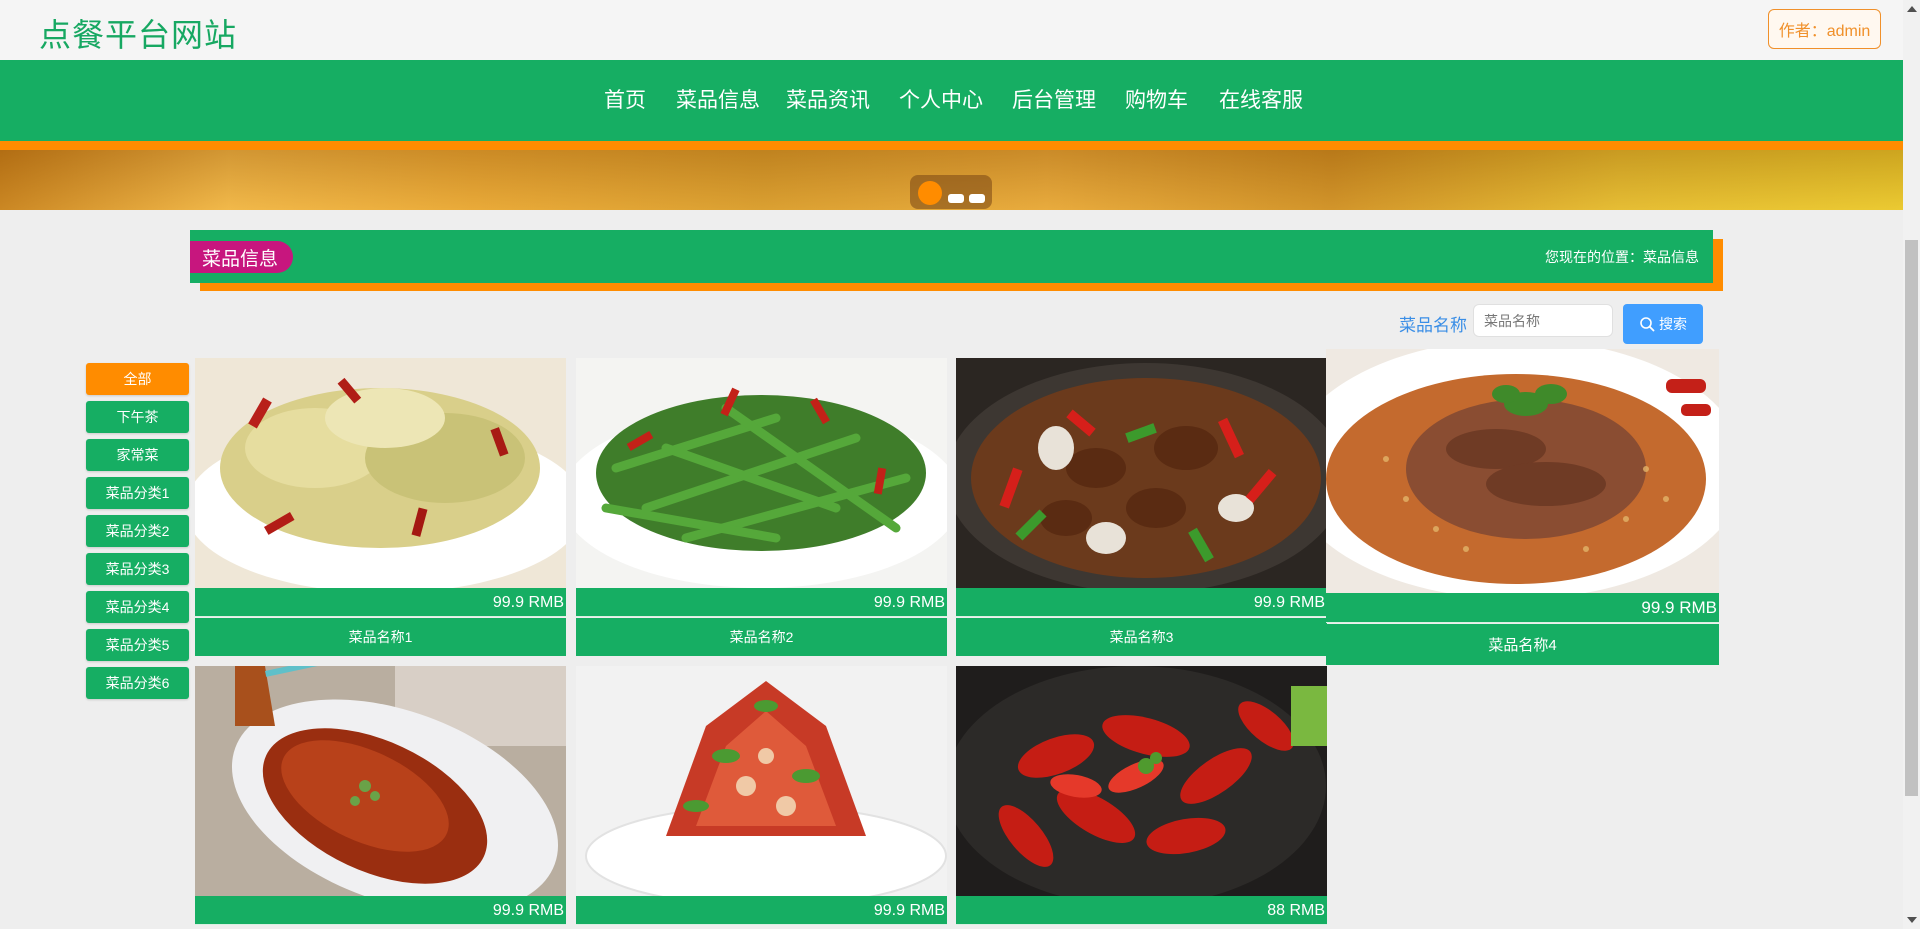  Describe the element at coordinates (761, 637) in the screenshot. I see `product-name: 菜品名称2` at that location.